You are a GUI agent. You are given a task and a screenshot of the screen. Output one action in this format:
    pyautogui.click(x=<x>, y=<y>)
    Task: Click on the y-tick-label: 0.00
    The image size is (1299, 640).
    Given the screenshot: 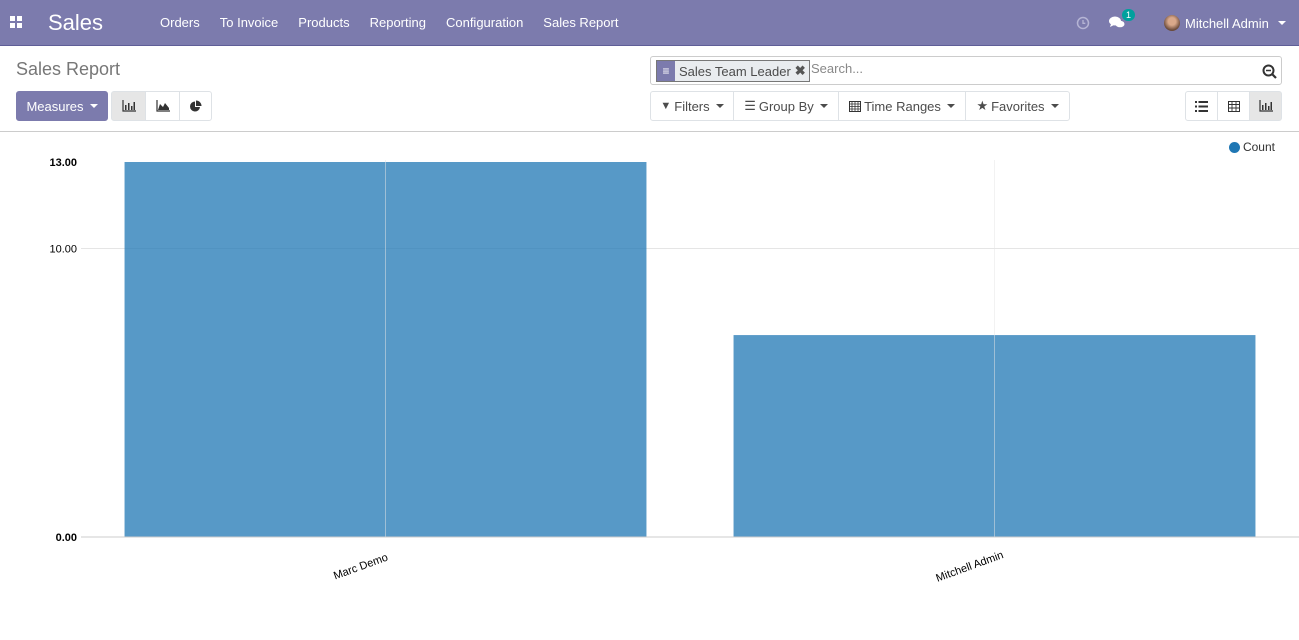 What is the action you would take?
    pyautogui.click(x=66, y=538)
    